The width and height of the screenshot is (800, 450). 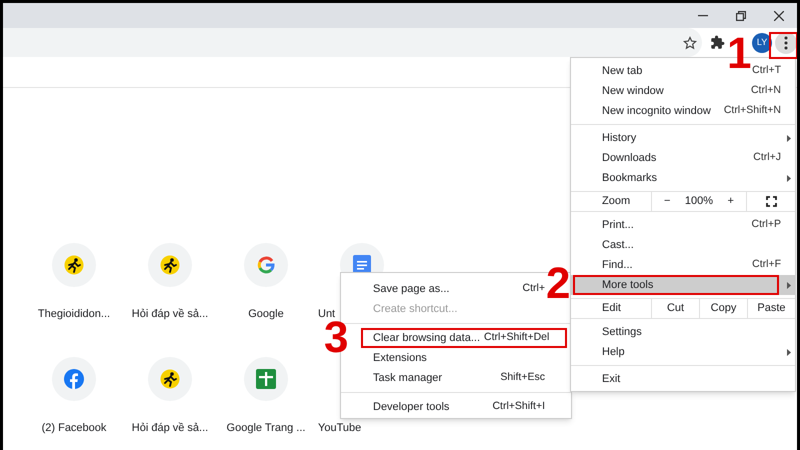 What do you see at coordinates (739, 53) in the screenshot?
I see `step-number: 1` at bounding box center [739, 53].